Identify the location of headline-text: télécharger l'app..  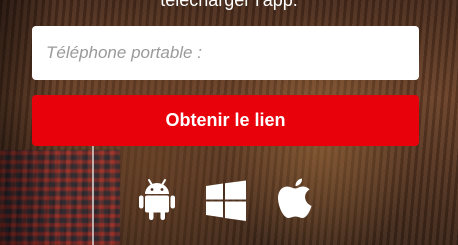
(229, 5).